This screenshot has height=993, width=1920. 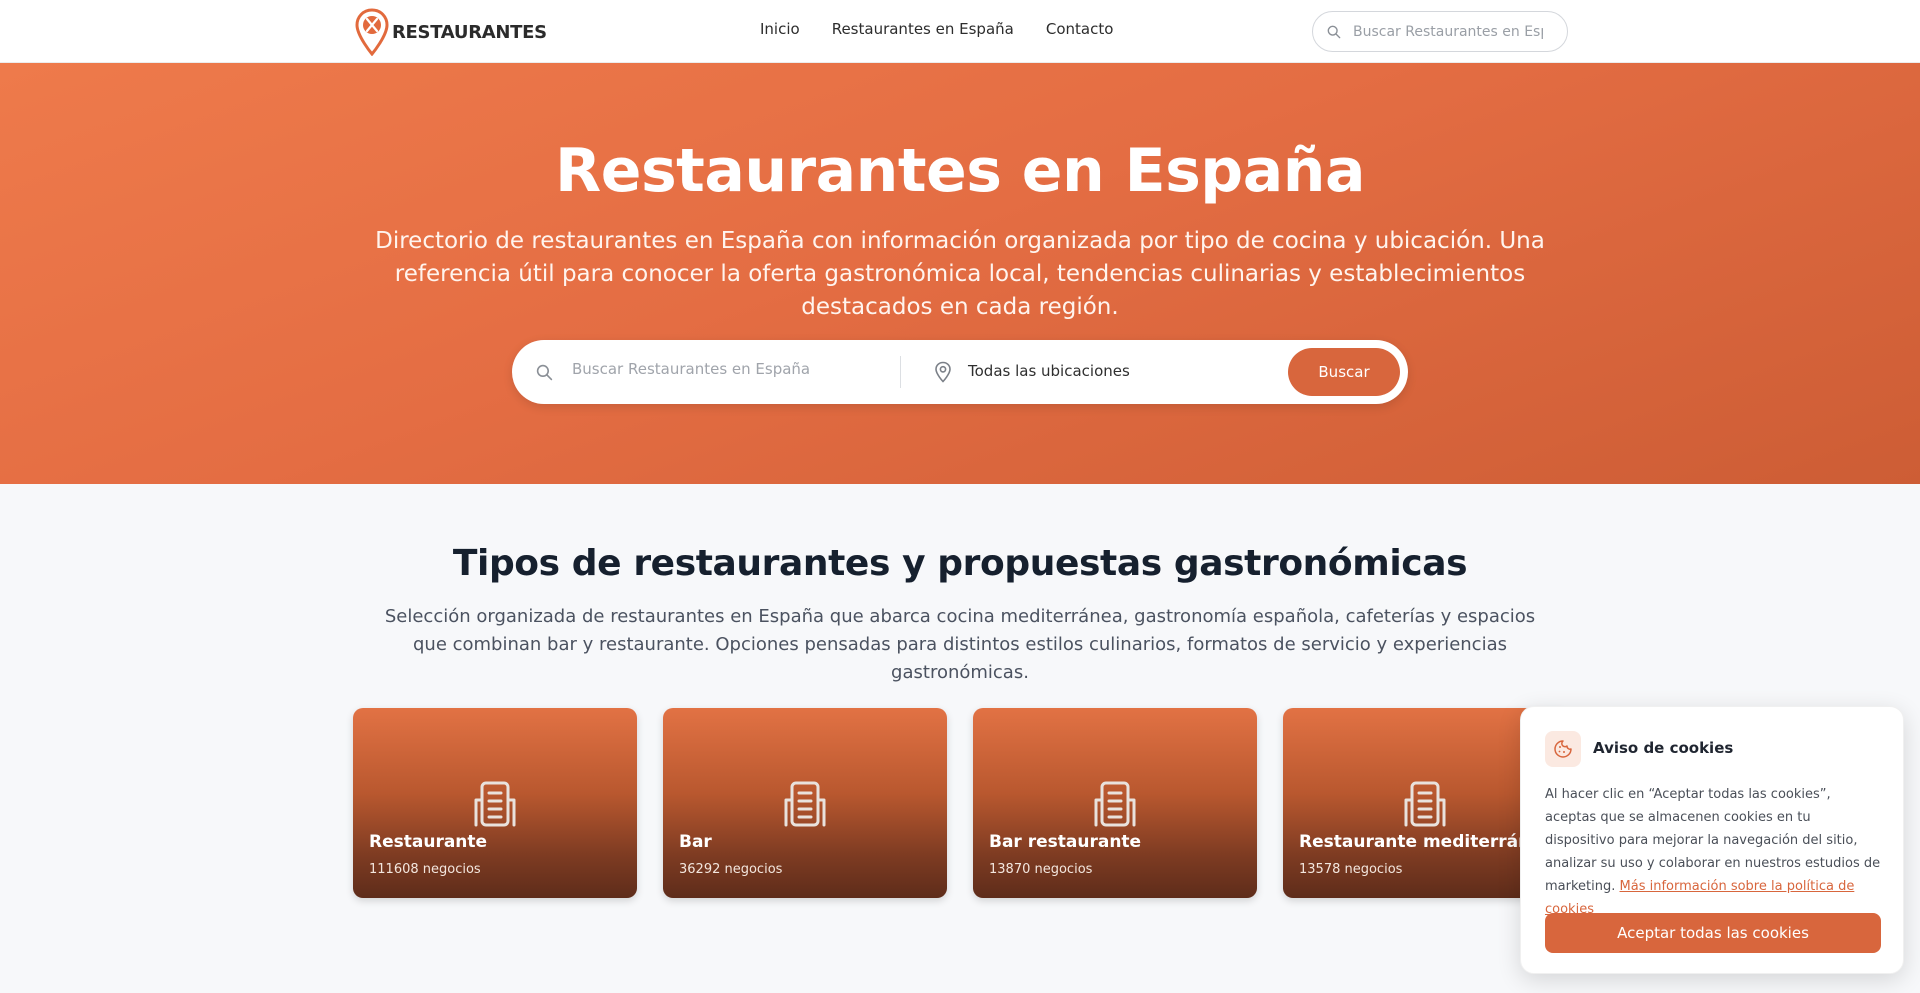 I want to click on nav-link-inicio: Inicio, so click(x=780, y=29).